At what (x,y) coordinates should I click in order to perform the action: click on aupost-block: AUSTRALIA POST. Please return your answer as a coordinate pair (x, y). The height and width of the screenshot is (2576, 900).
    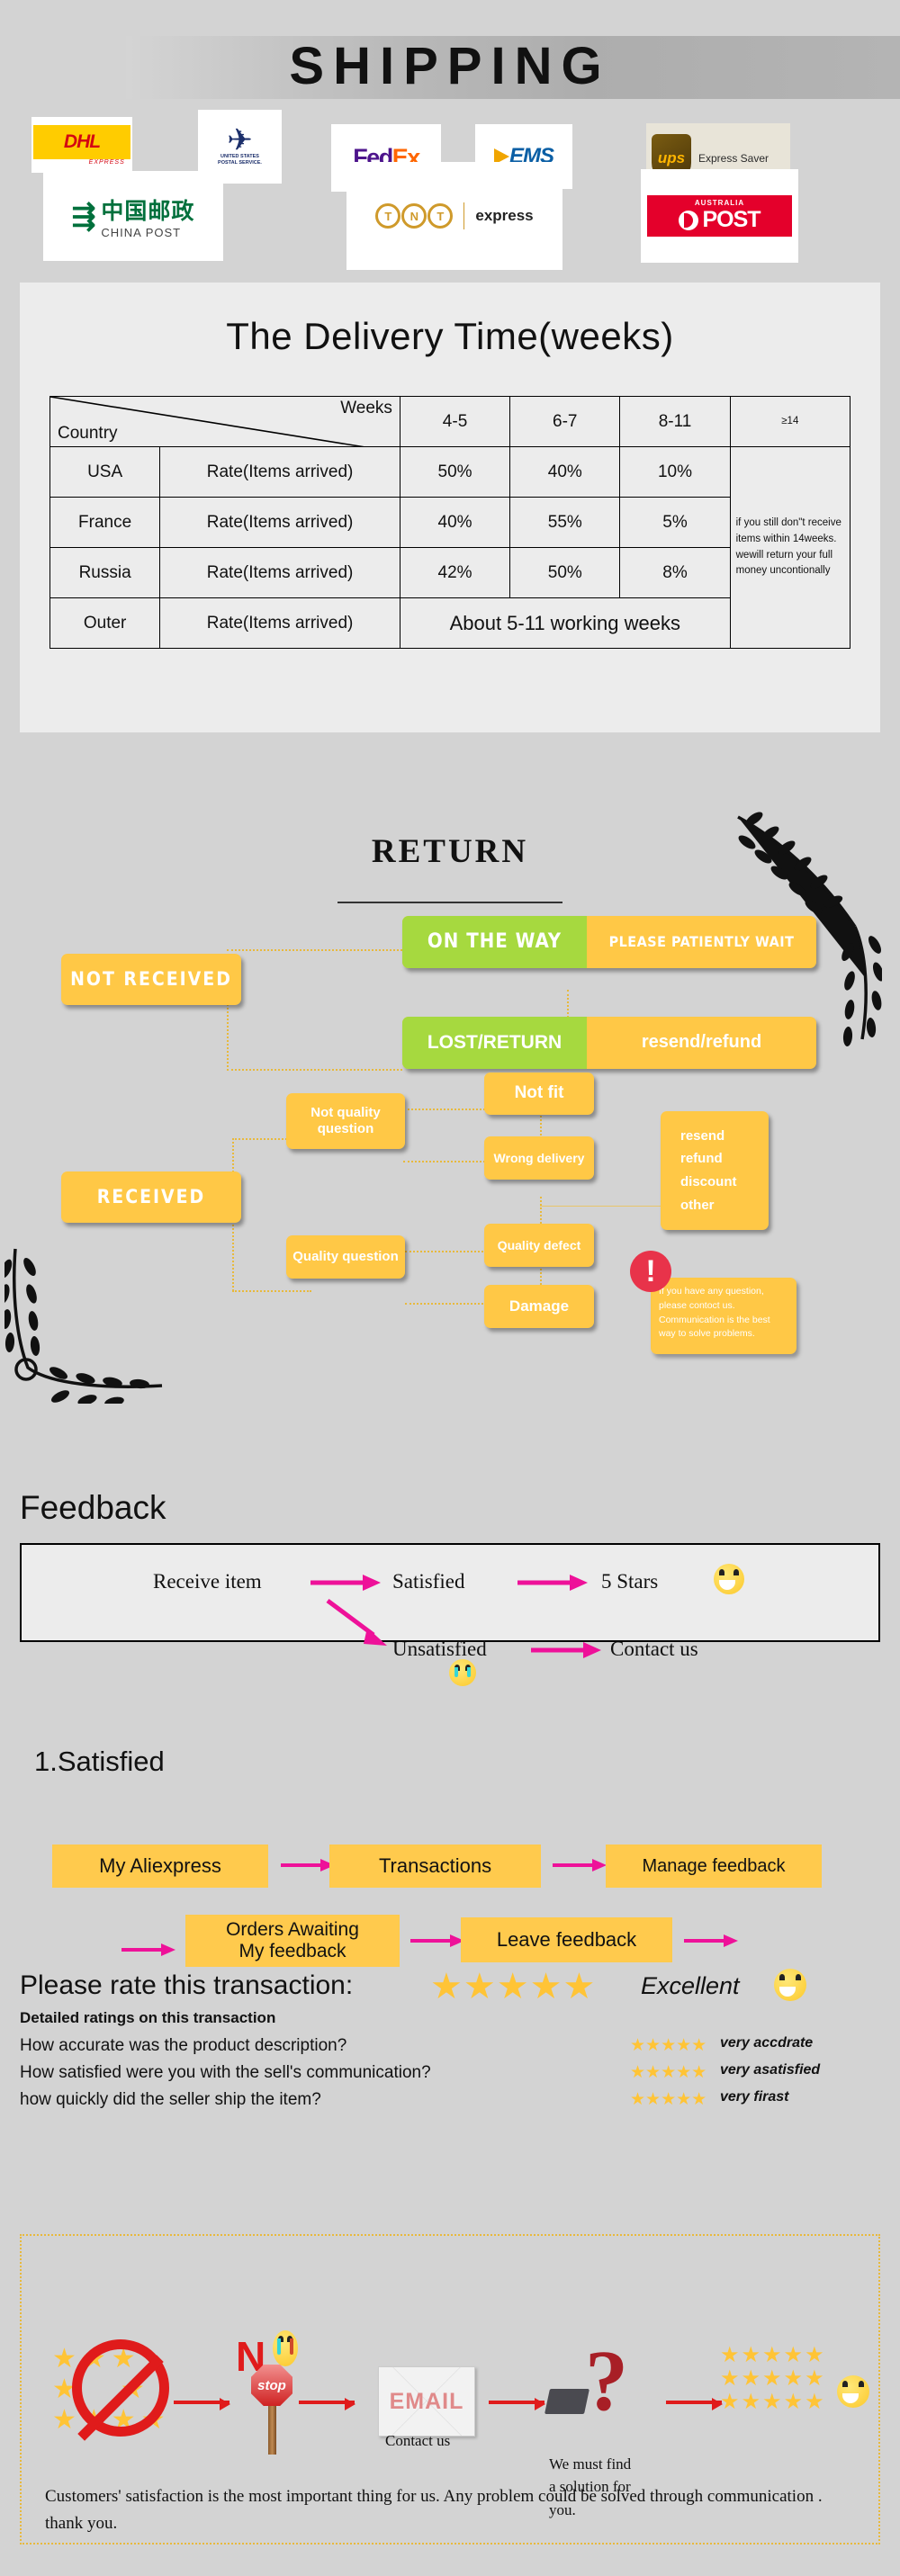
    Looking at the image, I should click on (719, 216).